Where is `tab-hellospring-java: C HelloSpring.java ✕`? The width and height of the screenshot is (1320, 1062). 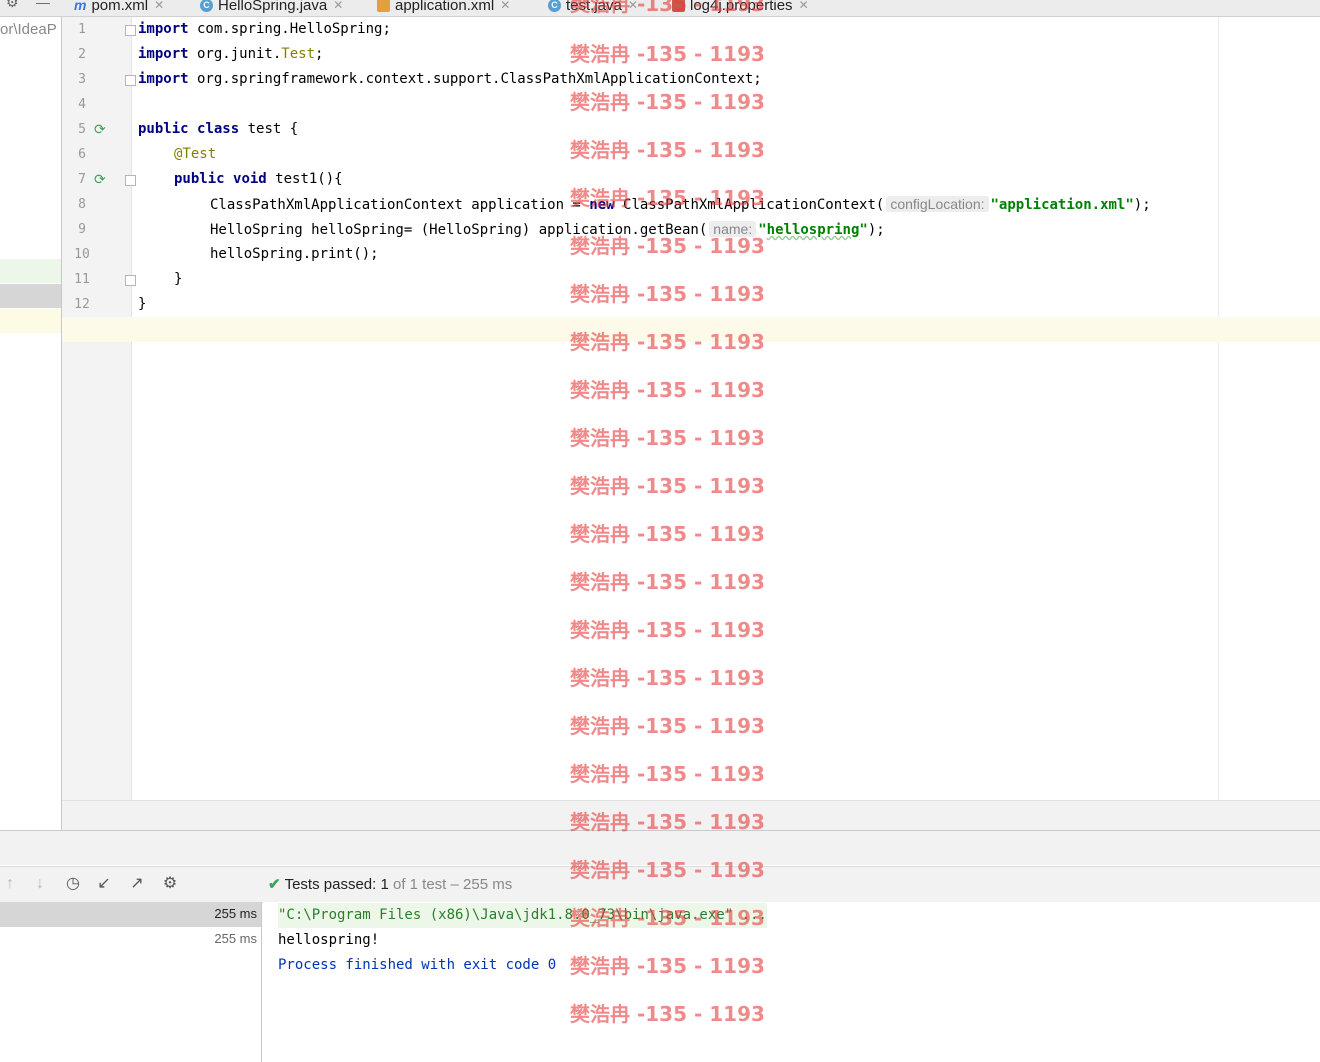
tab-hellospring-java: C HelloSpring.java ✕ is located at coordinates (271, 8).